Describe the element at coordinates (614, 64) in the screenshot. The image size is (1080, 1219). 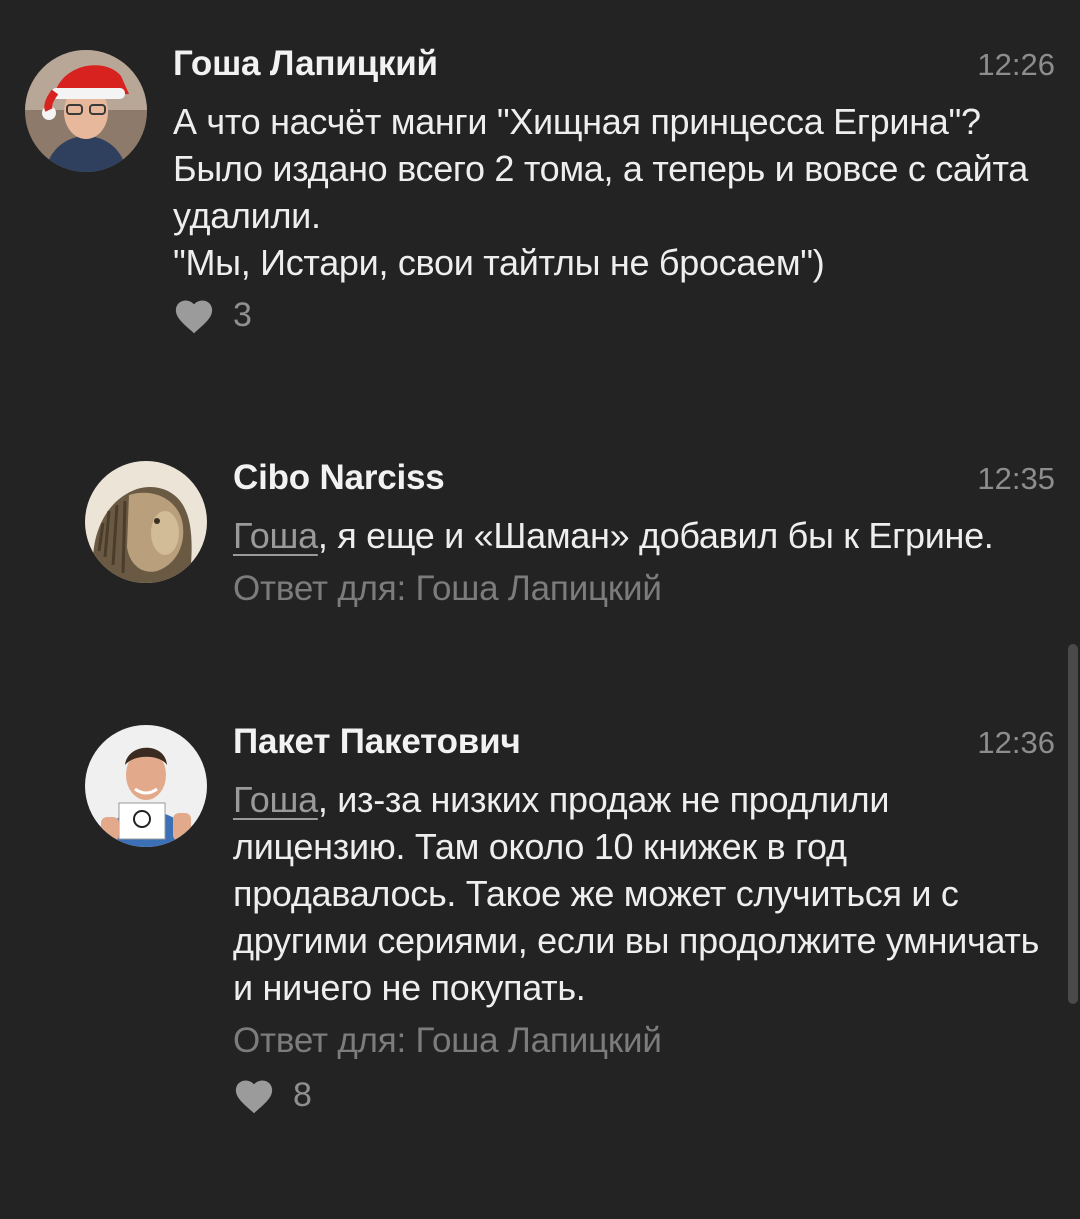
I see `comment-header: Гоша Лапицкий 12:26` at that location.